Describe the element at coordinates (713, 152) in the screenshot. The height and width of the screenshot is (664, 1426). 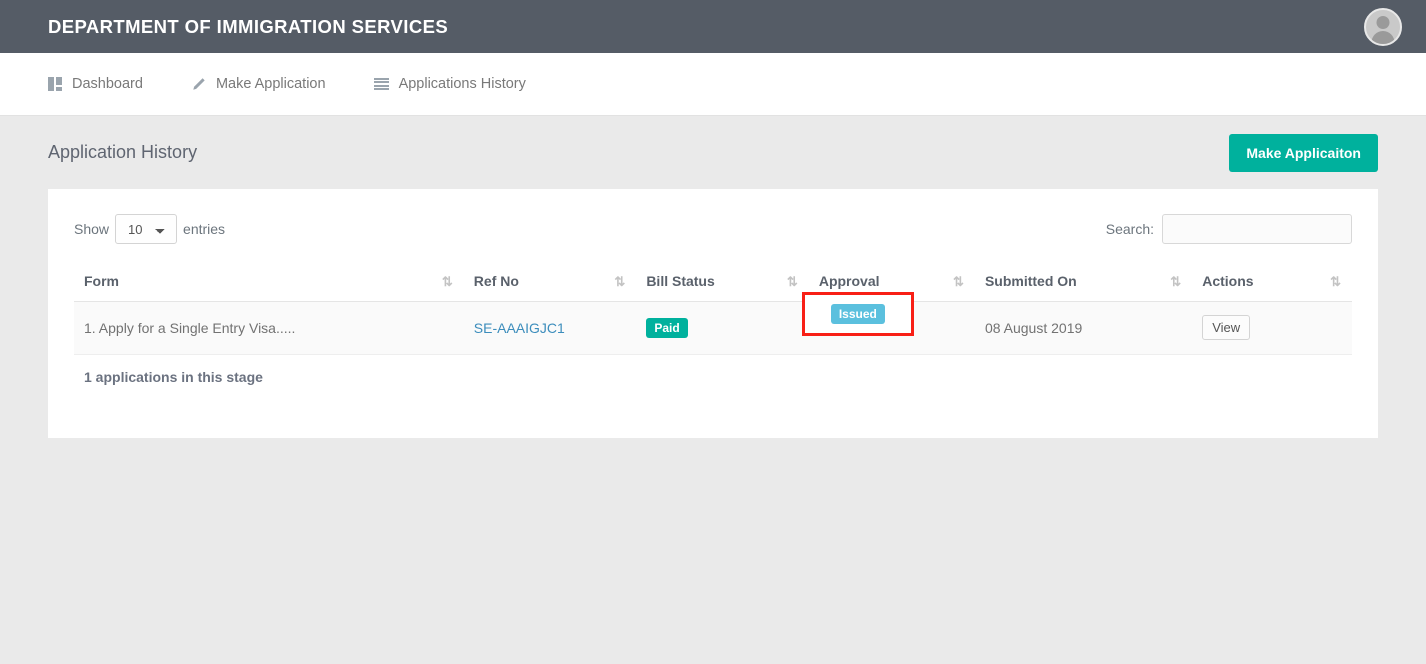
I see `page-header: Application History Make Applicaiton` at that location.